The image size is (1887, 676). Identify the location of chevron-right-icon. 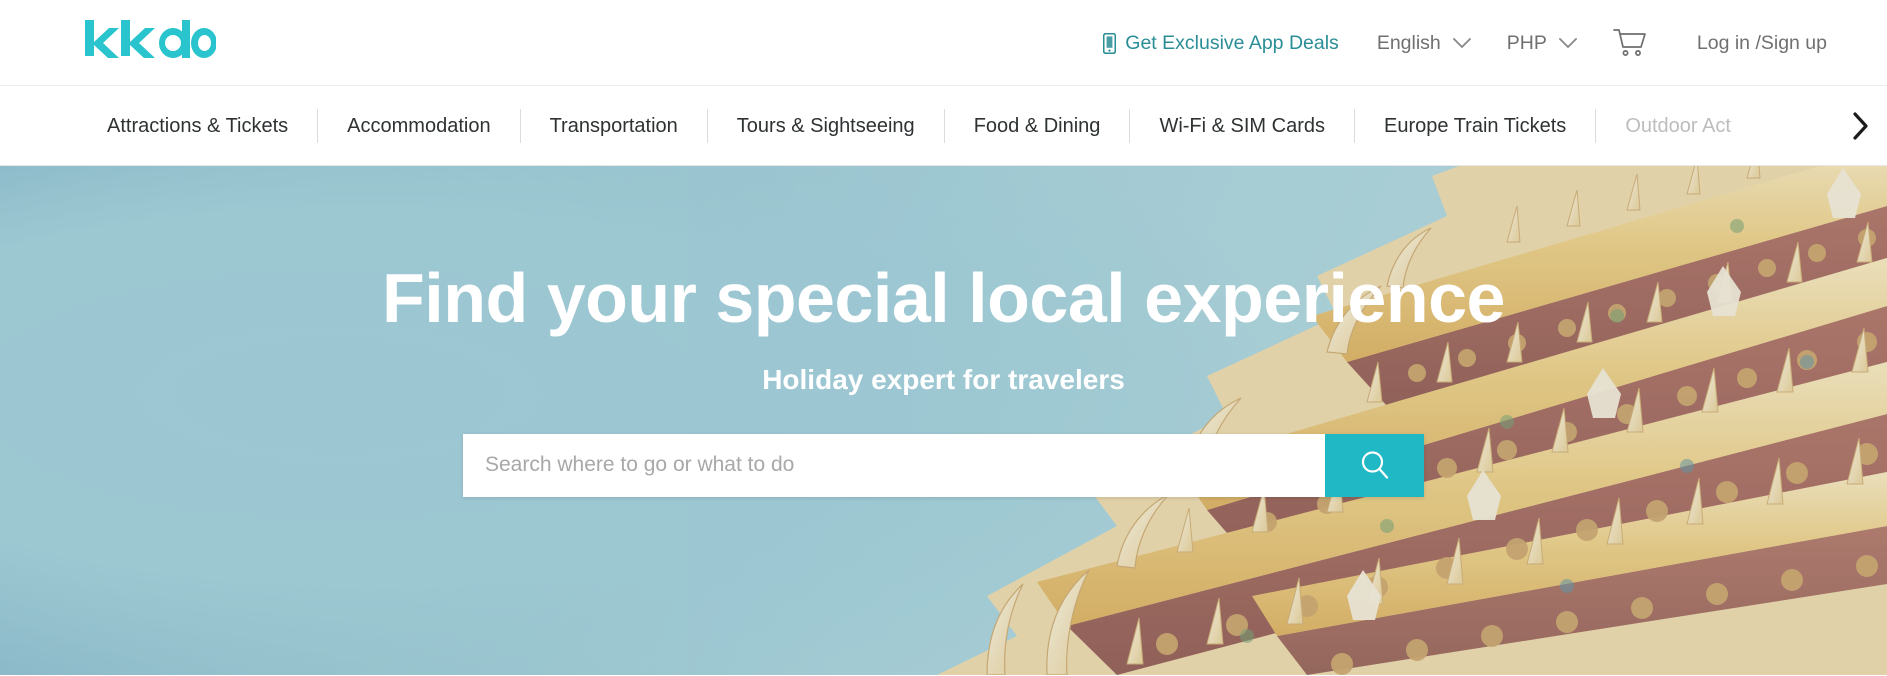
(1860, 125).